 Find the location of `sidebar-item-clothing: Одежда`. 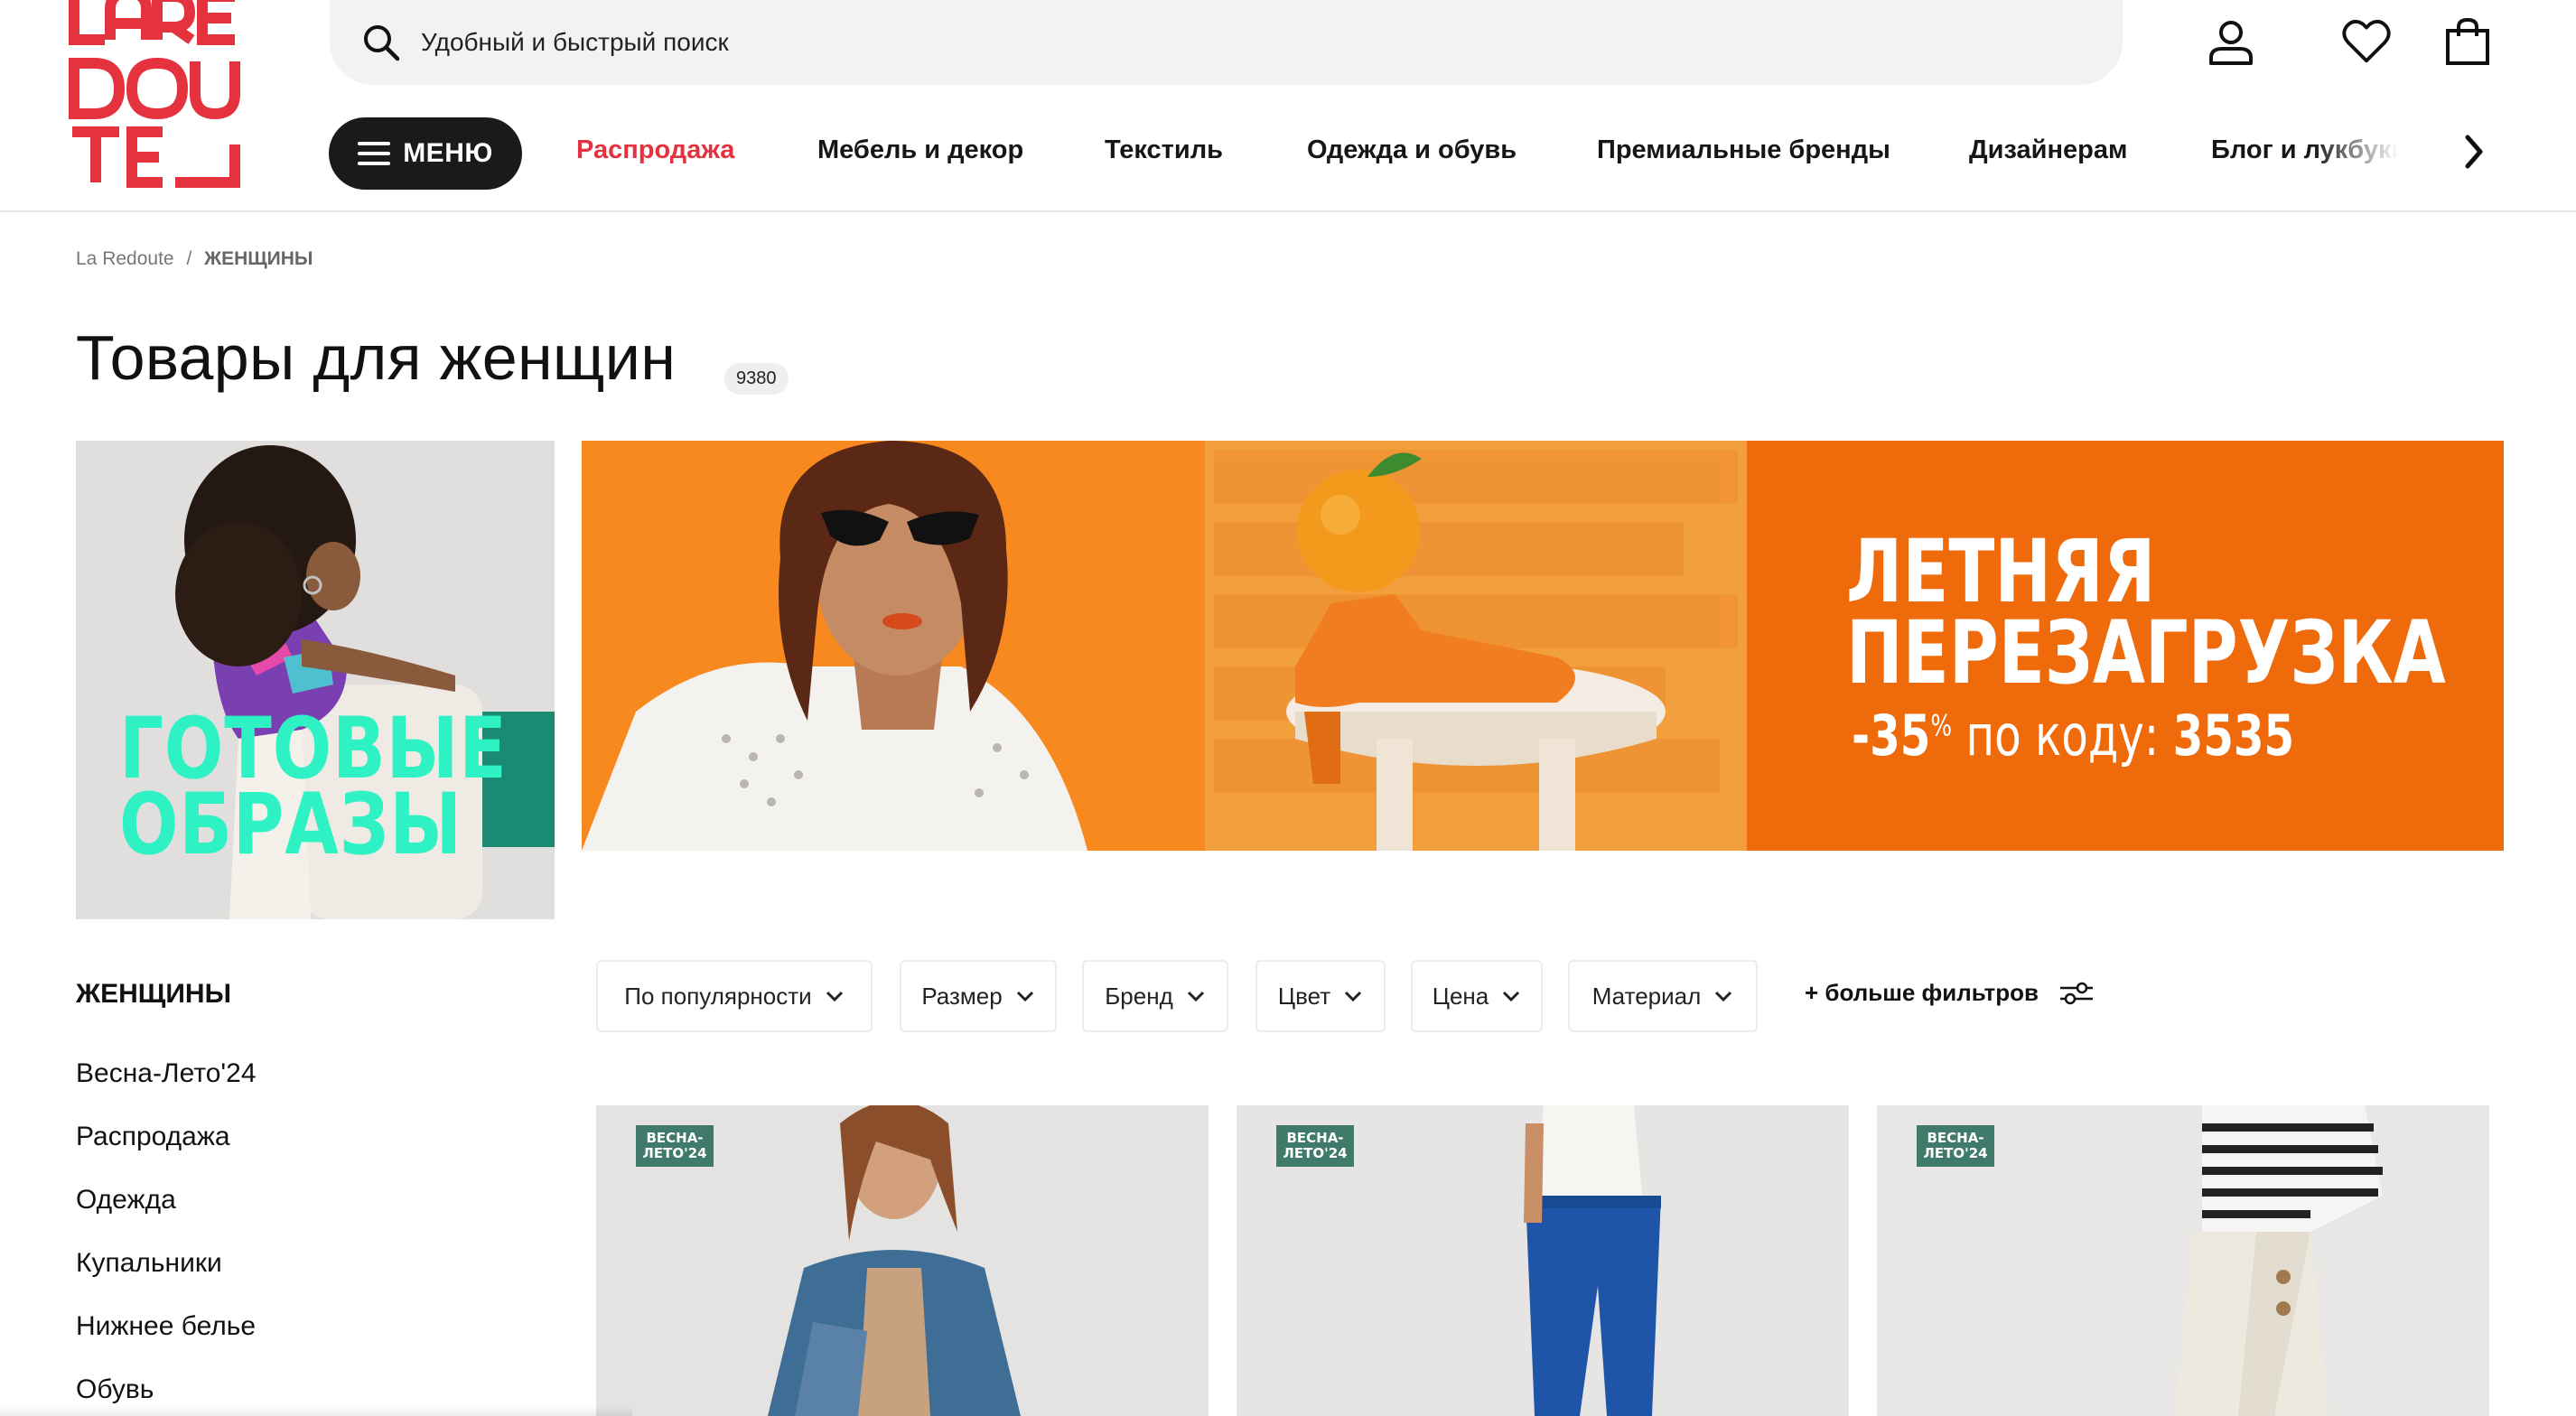

sidebar-item-clothing: Одежда is located at coordinates (126, 1200).